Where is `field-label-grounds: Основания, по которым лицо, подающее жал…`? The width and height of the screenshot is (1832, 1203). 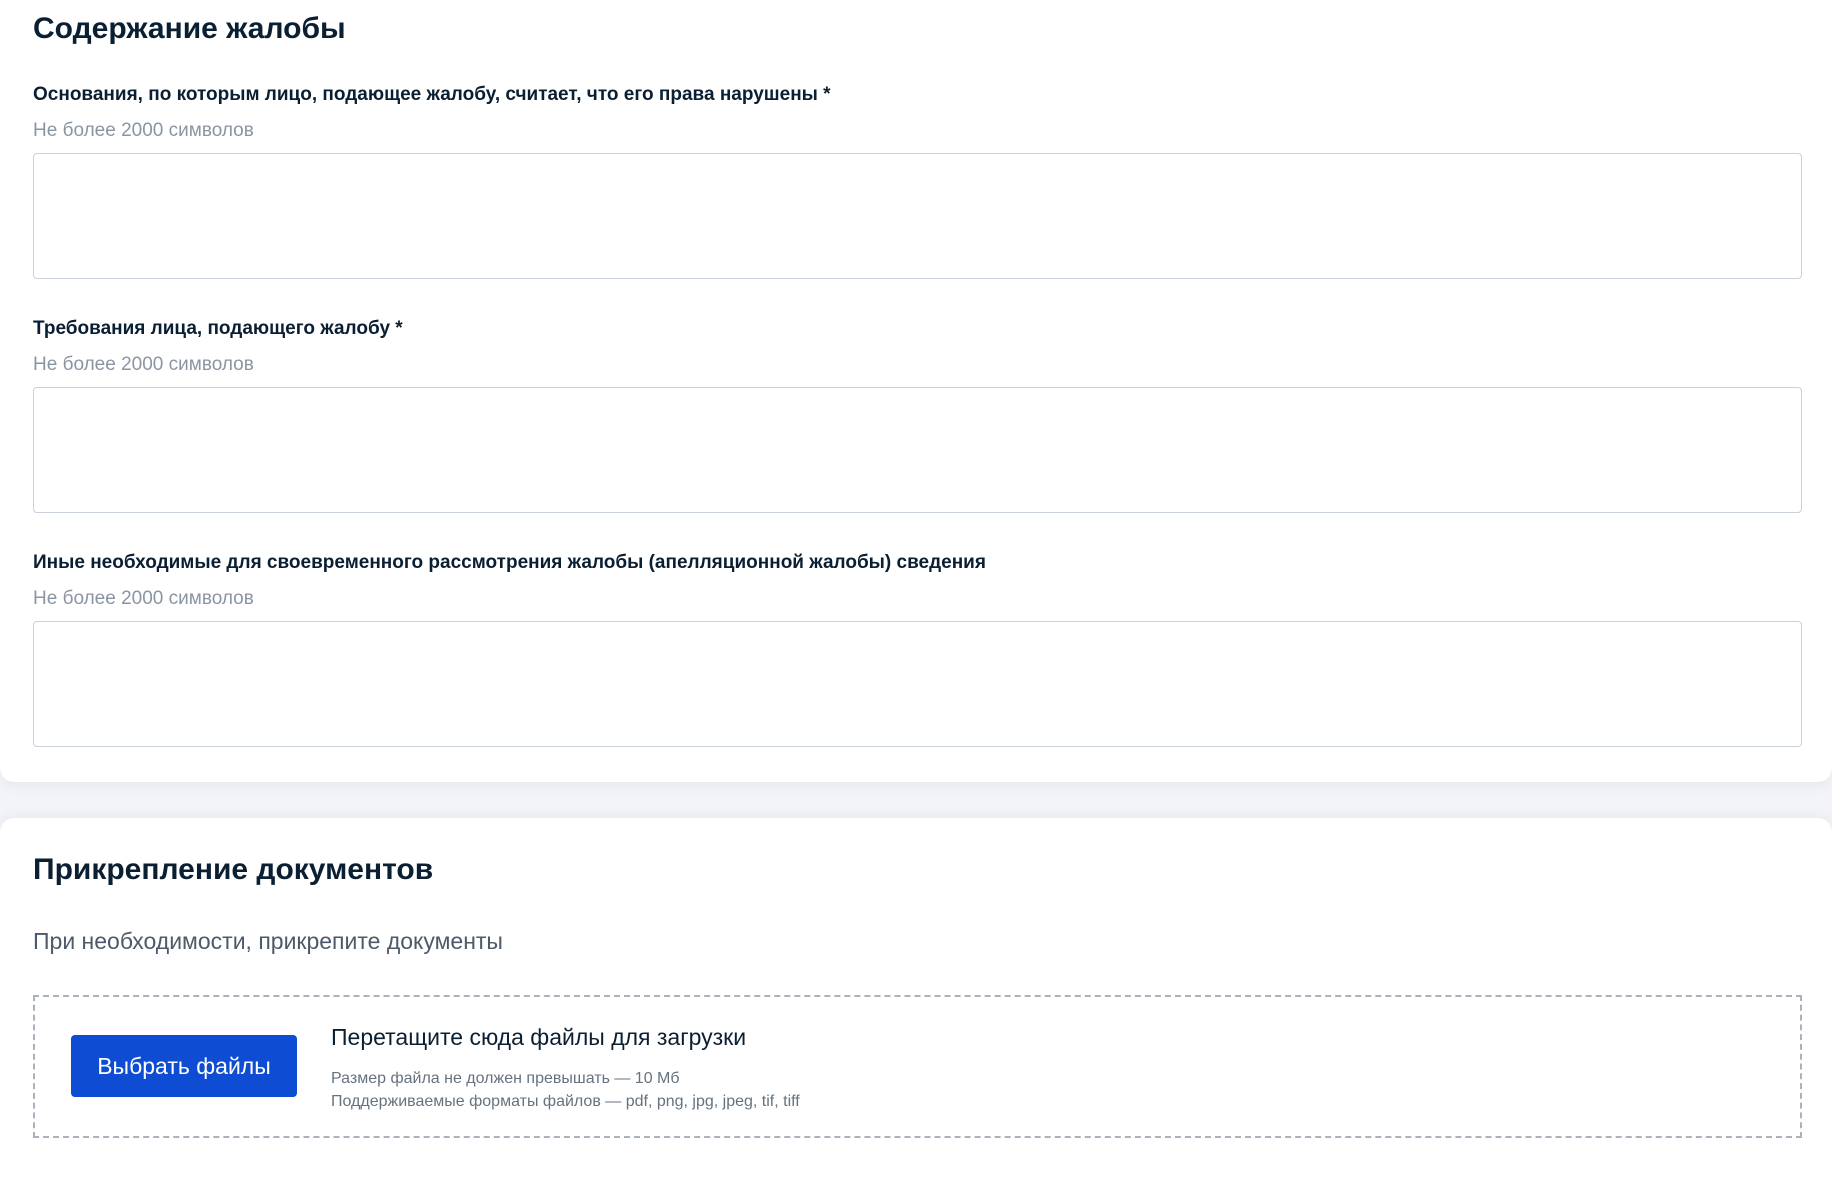 field-label-grounds: Основания, по которым лицо, подающее жал… is located at coordinates (432, 94).